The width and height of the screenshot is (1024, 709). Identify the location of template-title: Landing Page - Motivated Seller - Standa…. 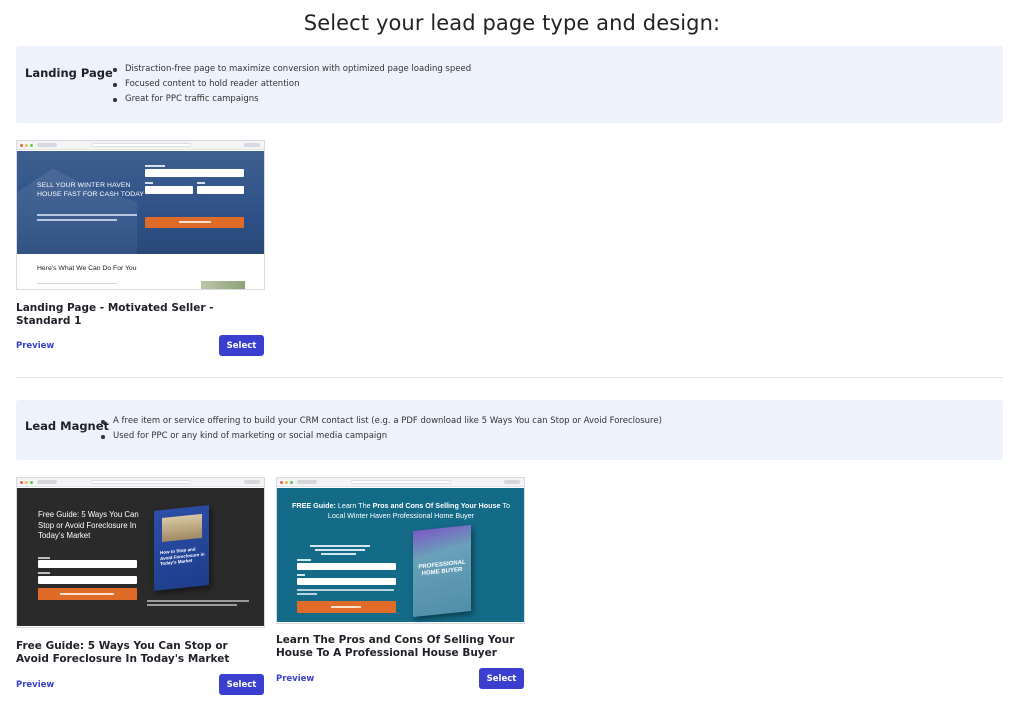
(115, 314).